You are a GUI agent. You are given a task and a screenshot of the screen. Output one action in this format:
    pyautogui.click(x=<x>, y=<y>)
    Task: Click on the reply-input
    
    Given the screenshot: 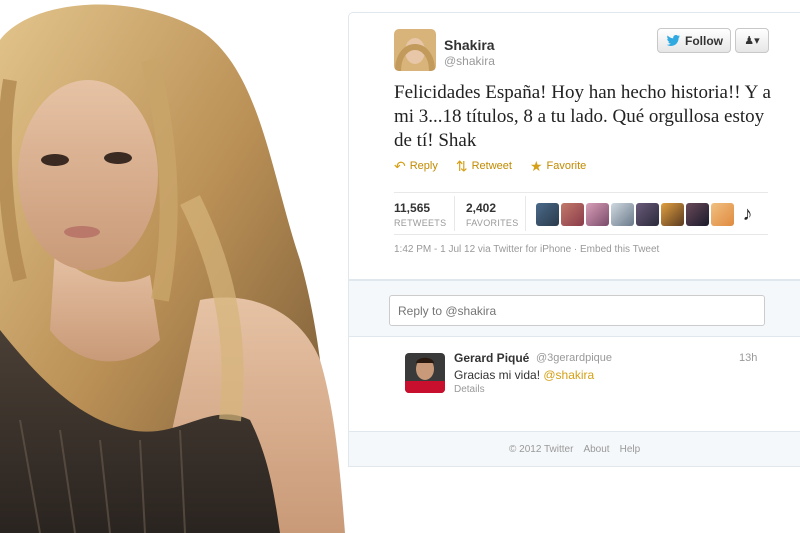 What is the action you would take?
    pyautogui.click(x=577, y=310)
    